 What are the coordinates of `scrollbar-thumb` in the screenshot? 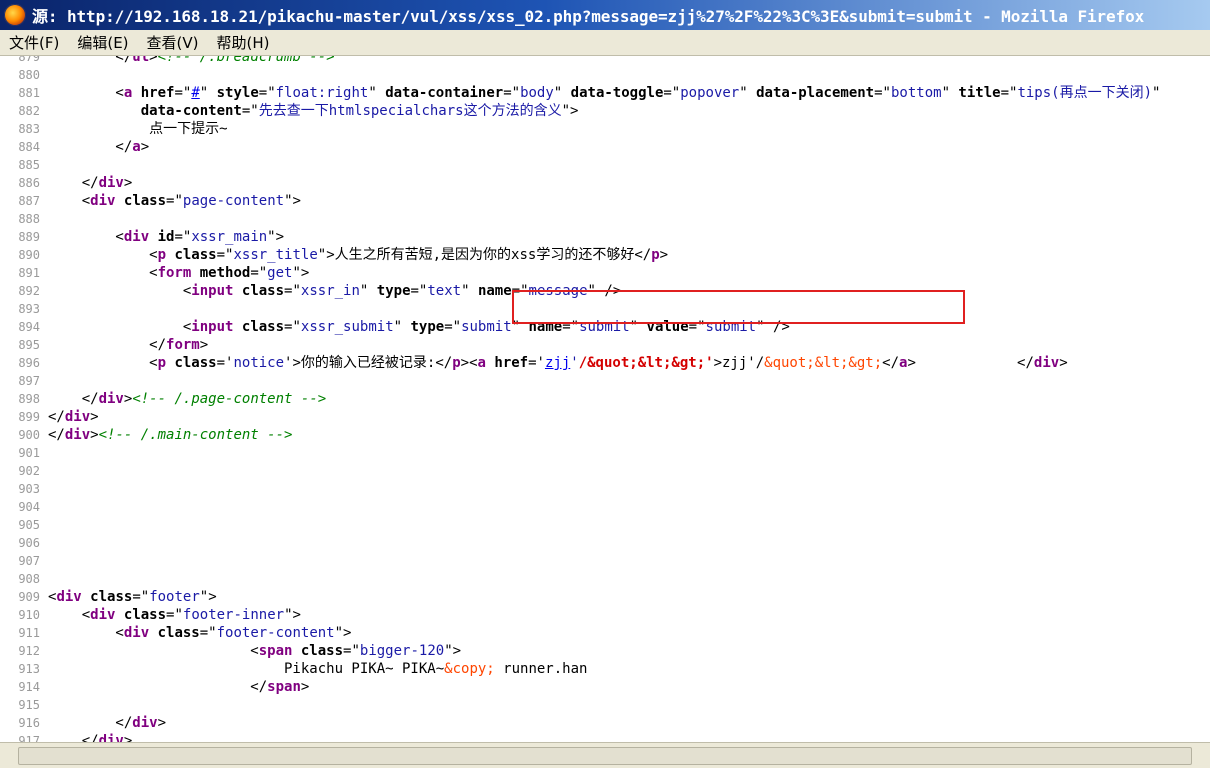 It's located at (605, 756).